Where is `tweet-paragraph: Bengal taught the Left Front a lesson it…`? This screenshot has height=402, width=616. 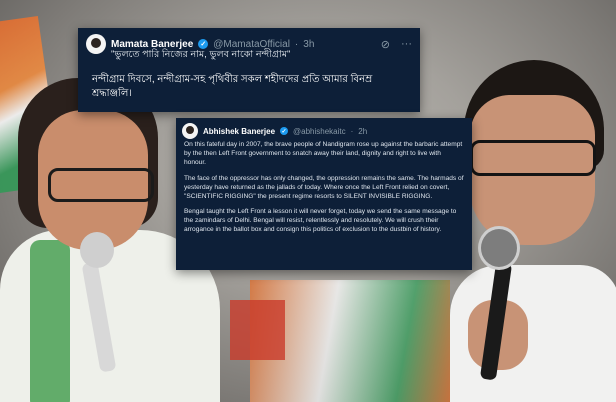 tweet-paragraph: Bengal taught the Left Front a lesson it… is located at coordinates (320, 221).